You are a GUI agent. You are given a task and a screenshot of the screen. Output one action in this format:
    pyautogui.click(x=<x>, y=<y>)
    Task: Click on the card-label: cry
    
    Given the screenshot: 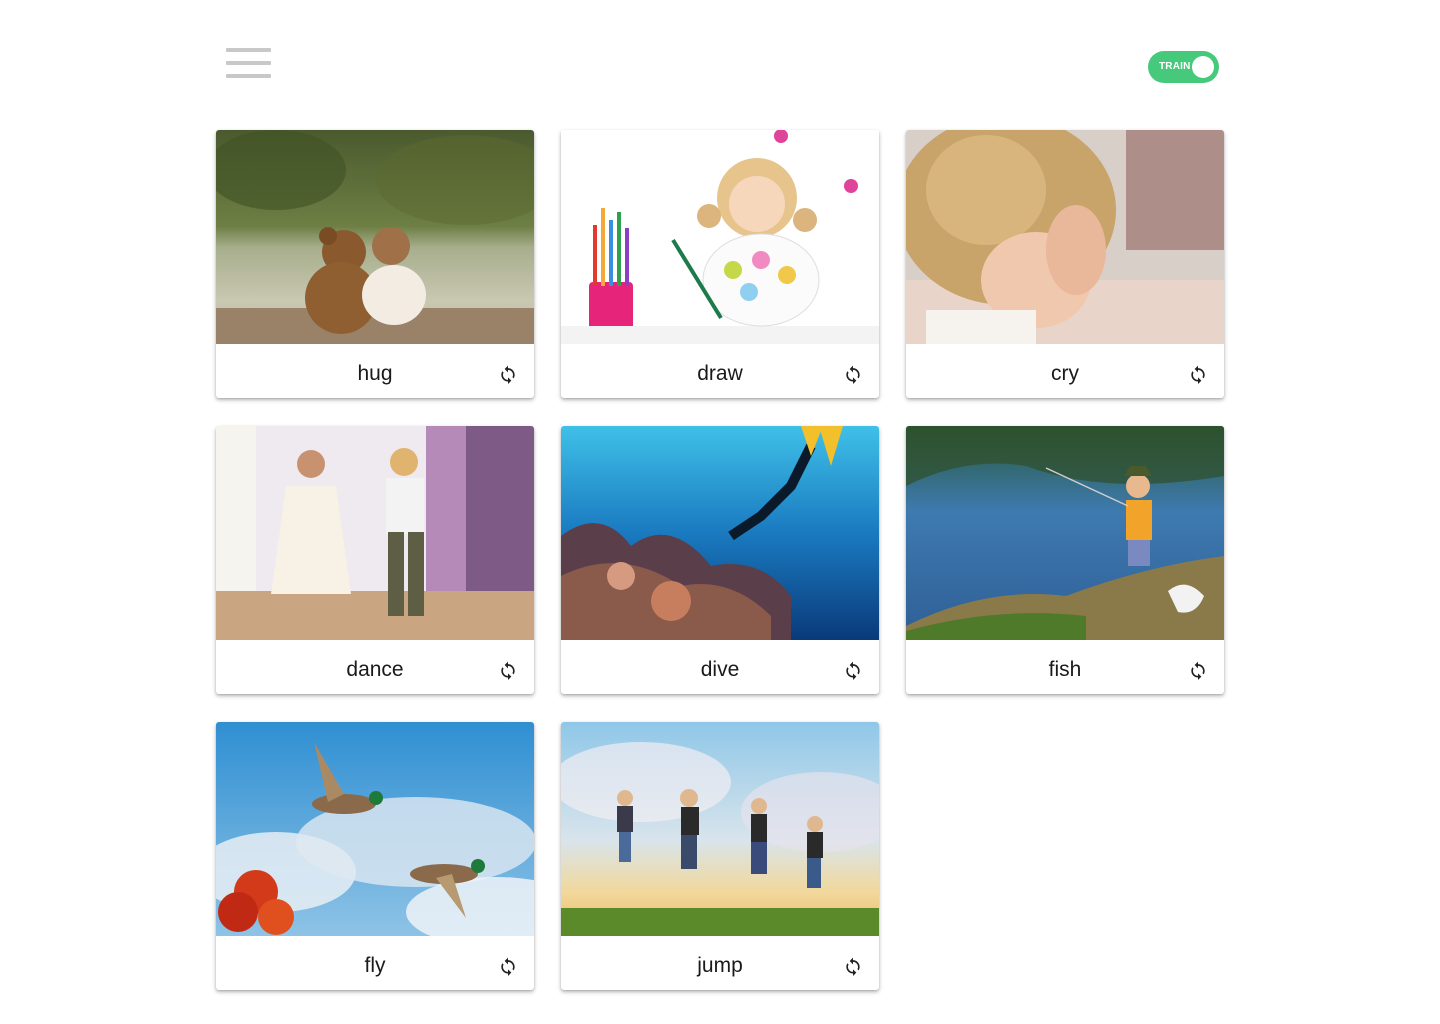 What is the action you would take?
    pyautogui.click(x=1065, y=373)
    